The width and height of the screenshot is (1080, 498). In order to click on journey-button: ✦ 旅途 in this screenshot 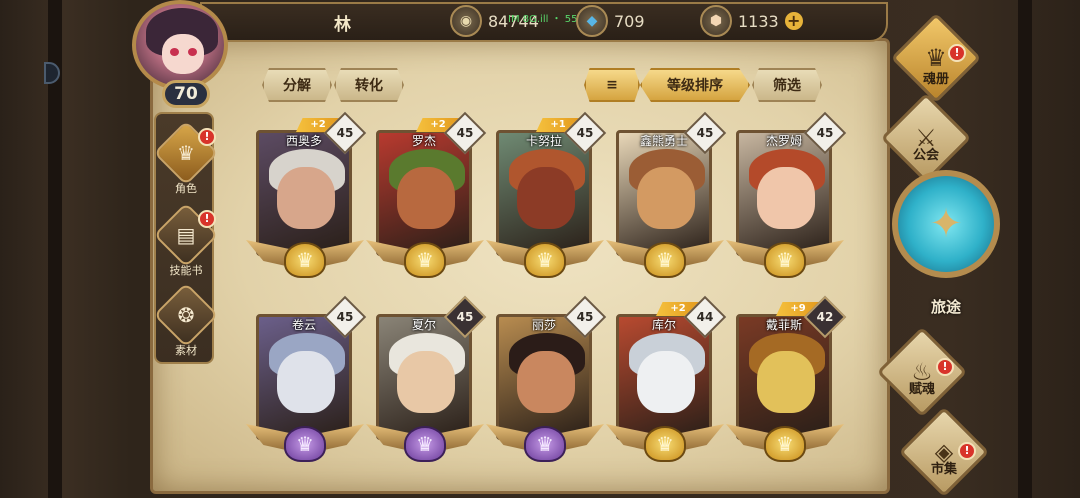, I will do `click(946, 243)`.